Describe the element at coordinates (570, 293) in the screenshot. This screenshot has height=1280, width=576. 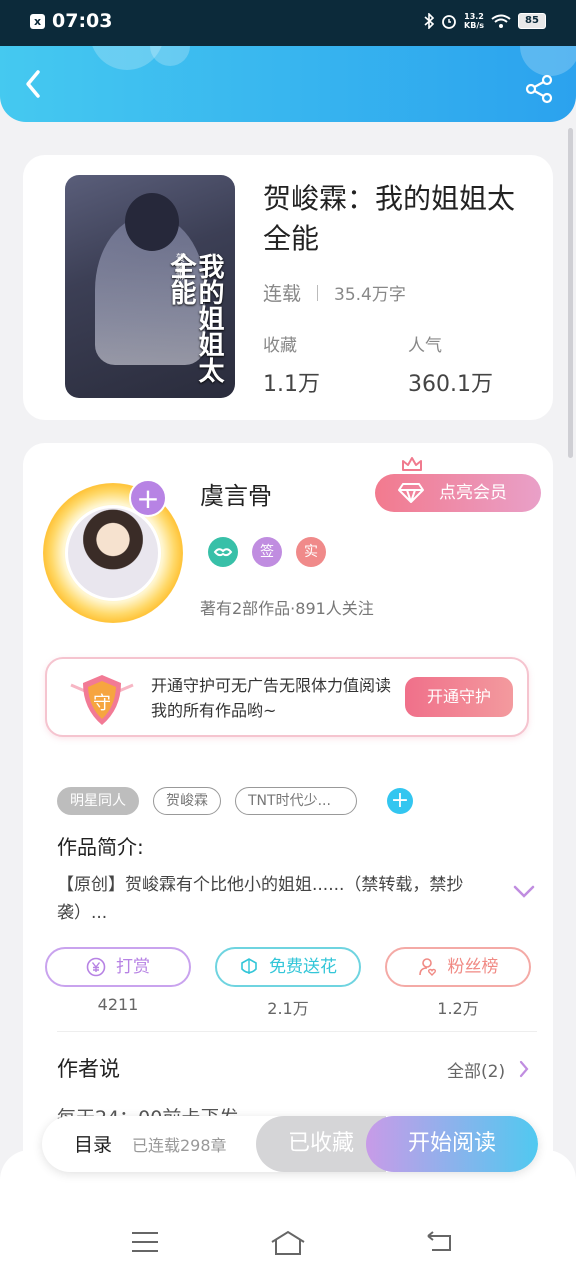
I see `scrollbar` at that location.